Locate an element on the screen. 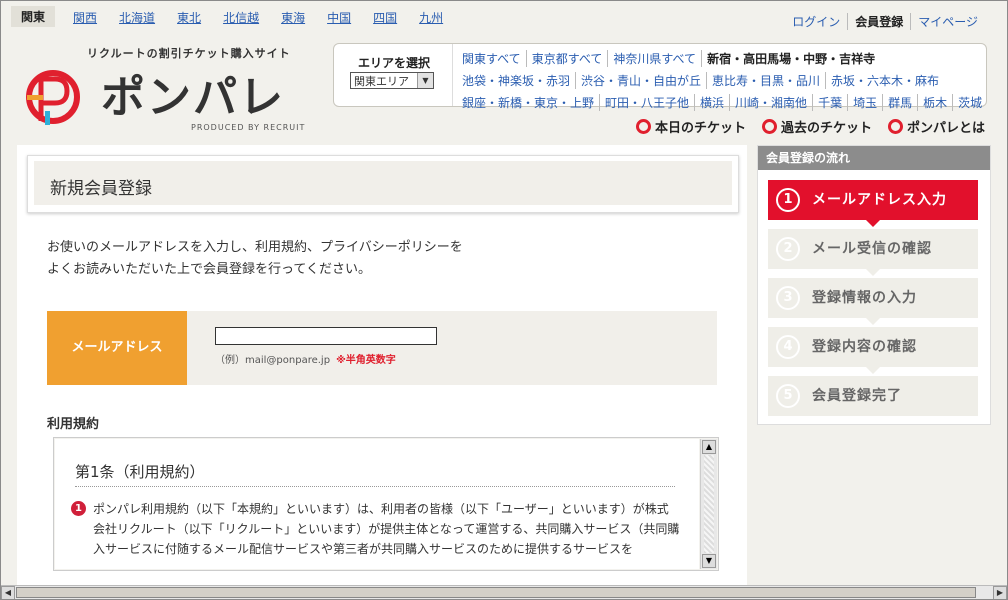 The height and width of the screenshot is (600, 1008). area-link-current: 新宿・高田馬場・中野・吉祥寺 is located at coordinates (790, 58).